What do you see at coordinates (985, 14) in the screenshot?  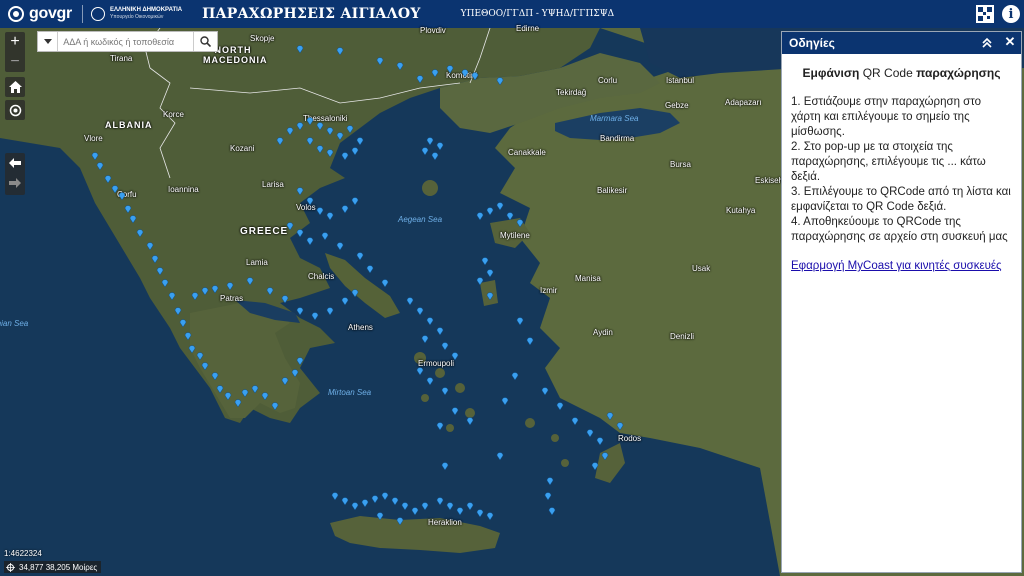 I see `qr-code-button` at bounding box center [985, 14].